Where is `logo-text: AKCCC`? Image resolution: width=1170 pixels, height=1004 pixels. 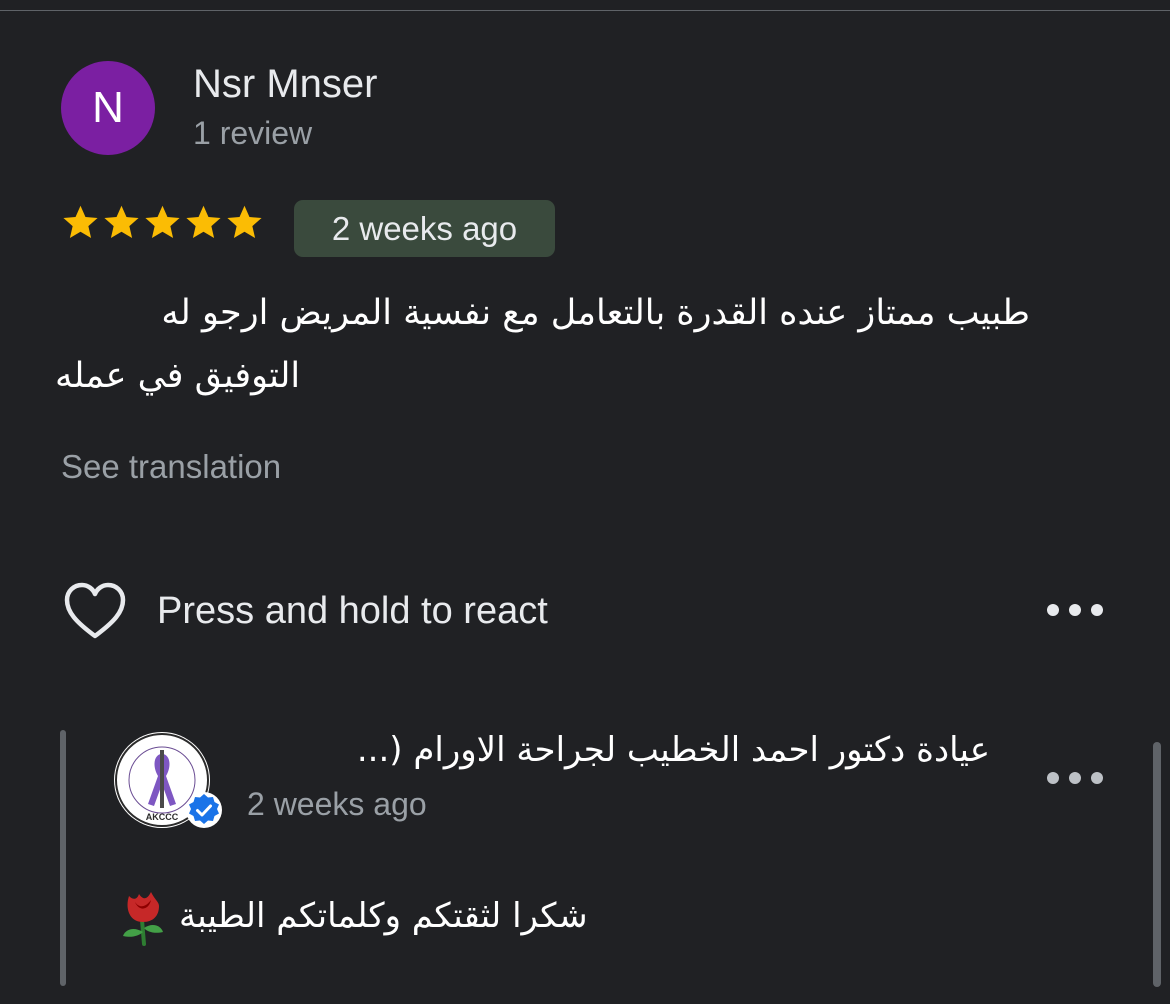 logo-text: AKCCC is located at coordinates (162, 817).